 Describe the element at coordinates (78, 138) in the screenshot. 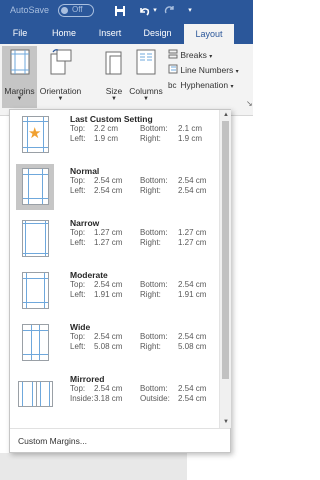

I see `label-left: Left:` at that location.